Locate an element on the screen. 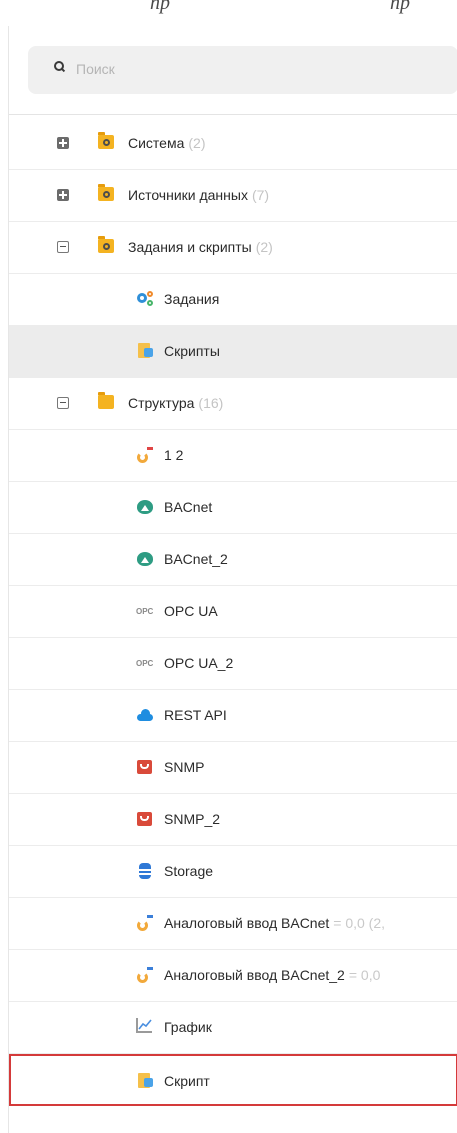 This screenshot has height=1133, width=457. item-name: Аналоговый ввод BACnet is located at coordinates (247, 923).